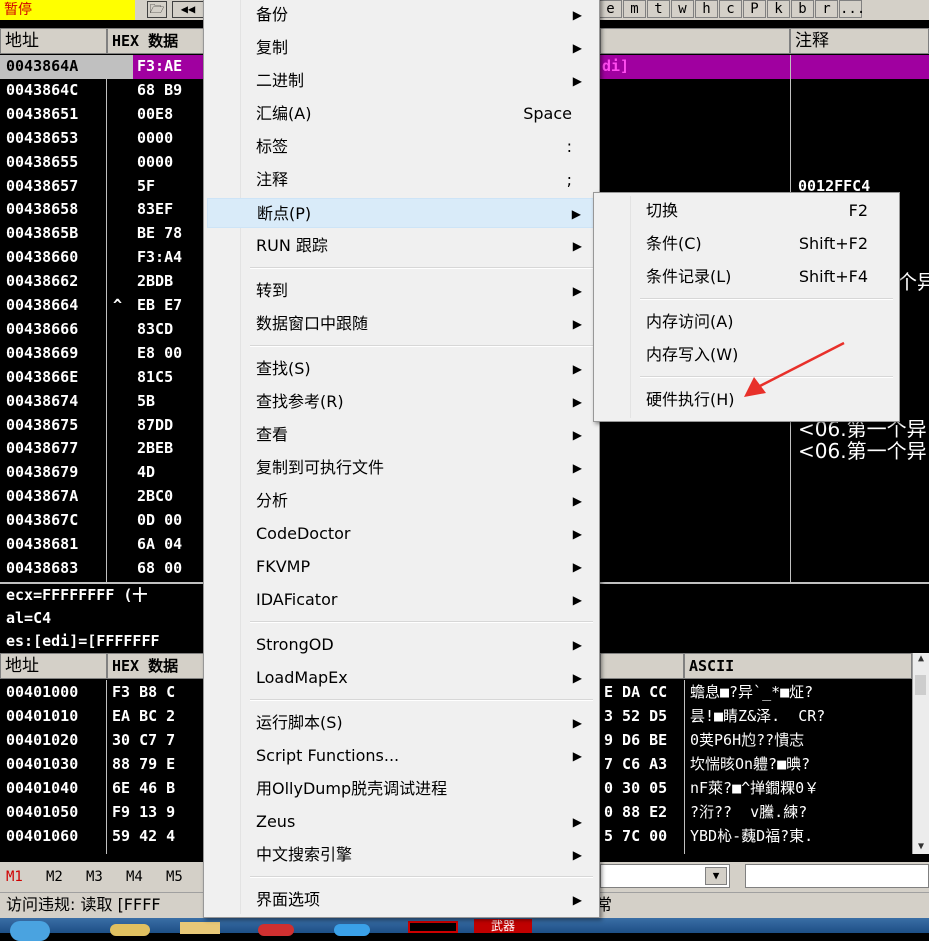 This screenshot has width=929, height=941. What do you see at coordinates (401, 246) in the screenshot?
I see `context-menu-item: RUN 跟踪 ▶` at bounding box center [401, 246].